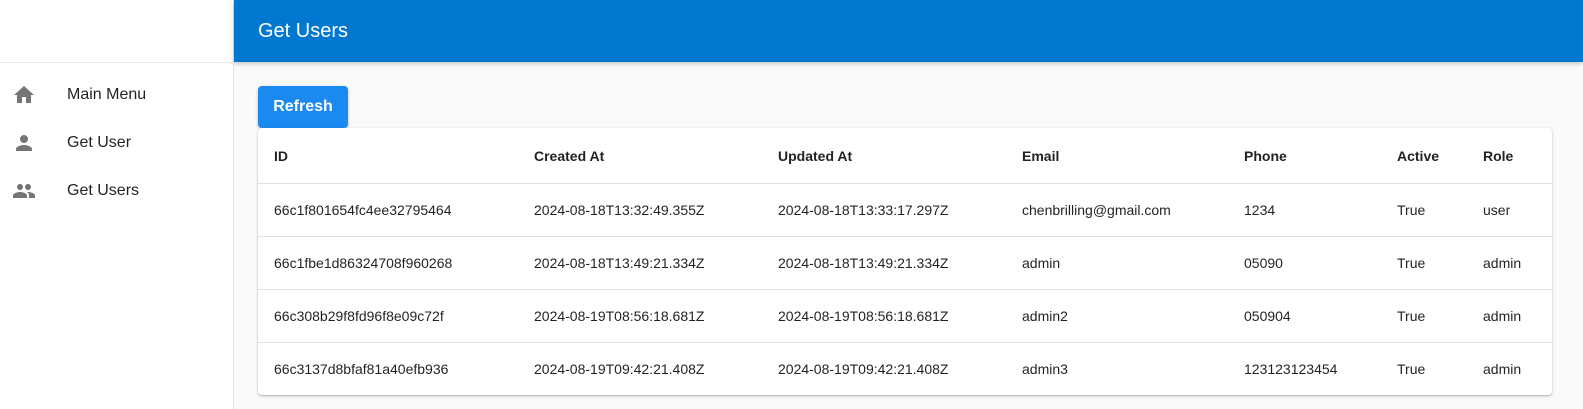 This screenshot has width=1583, height=409. What do you see at coordinates (1304, 156) in the screenshot?
I see `column-header-phone: Phone` at bounding box center [1304, 156].